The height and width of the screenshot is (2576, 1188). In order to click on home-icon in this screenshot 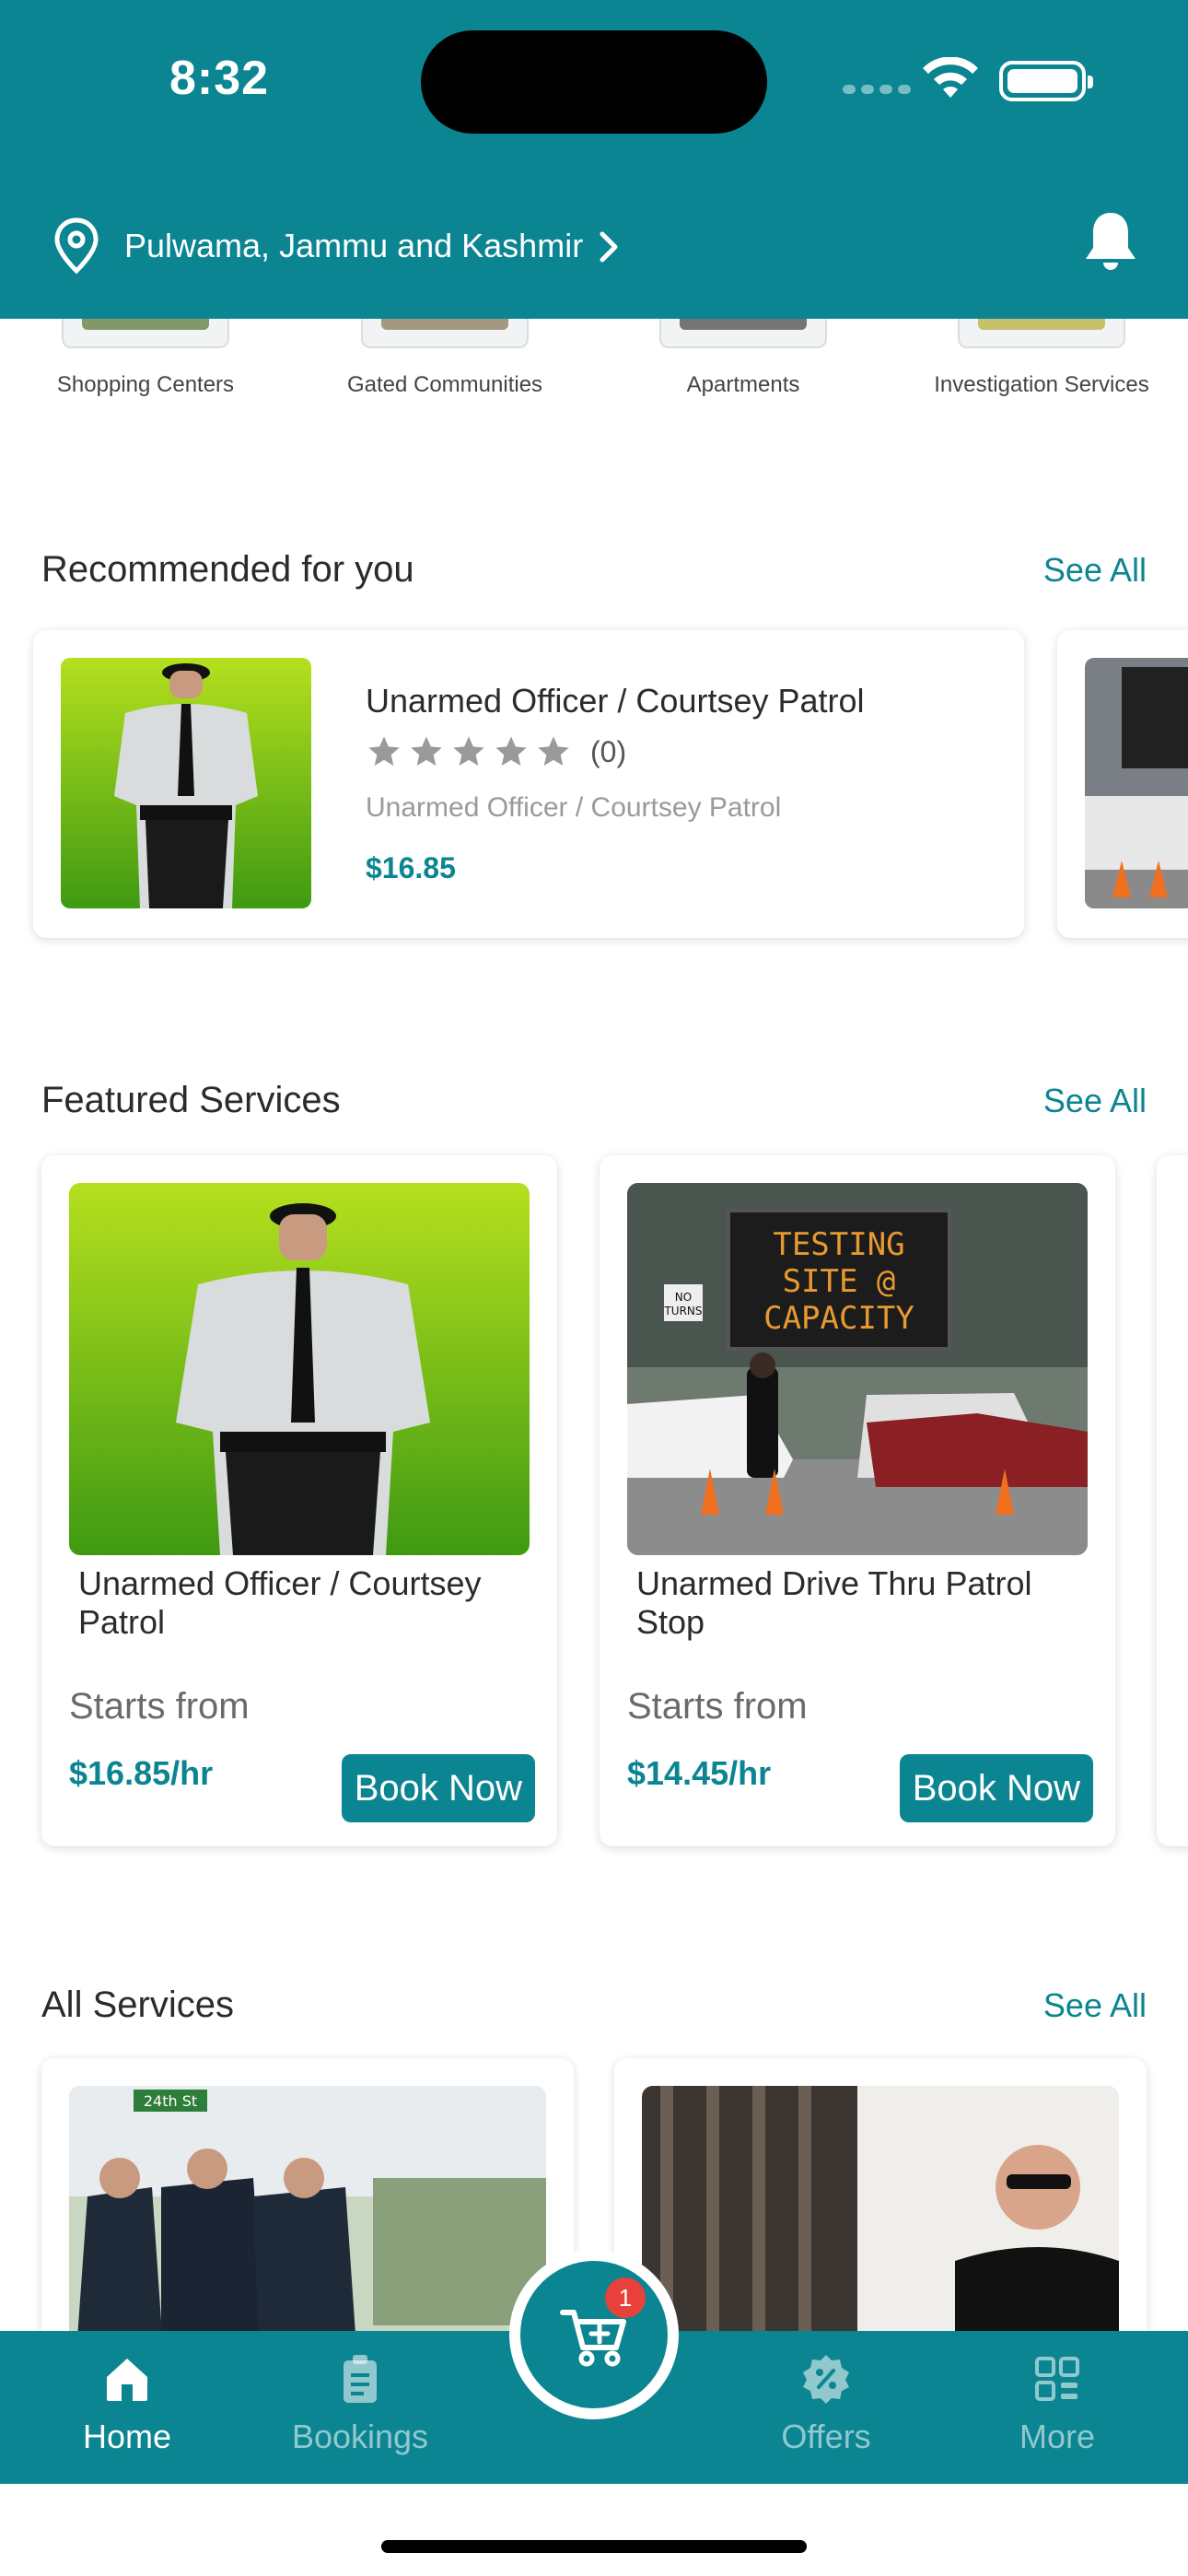, I will do `click(127, 2380)`.